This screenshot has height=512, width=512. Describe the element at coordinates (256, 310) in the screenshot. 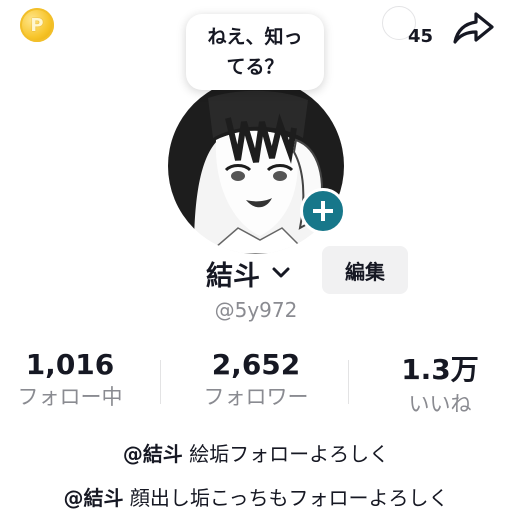

I see `profile-handle: @5y972` at that location.